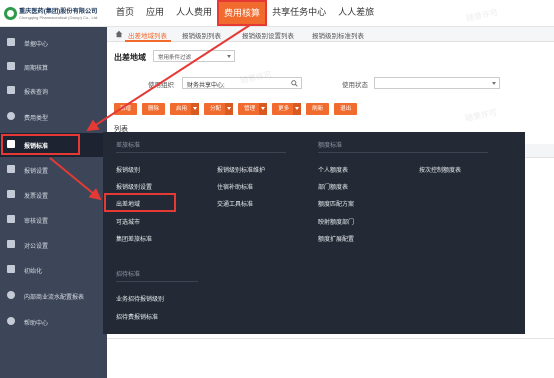 This screenshot has height=378, width=554. I want to click on tab-reimbursement-levels: 报销级别列表, so click(201, 35).